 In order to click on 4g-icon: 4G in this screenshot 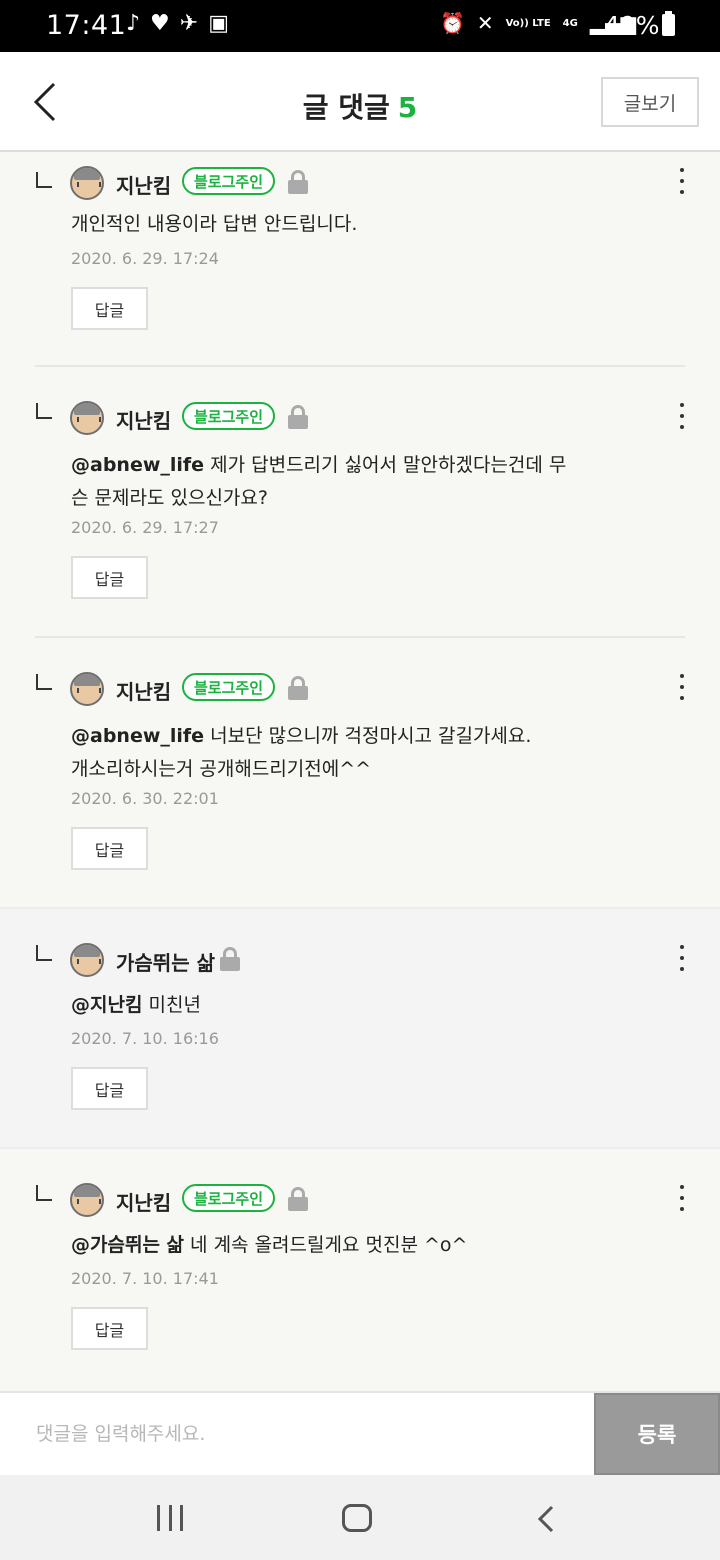, I will do `click(570, 23)`.